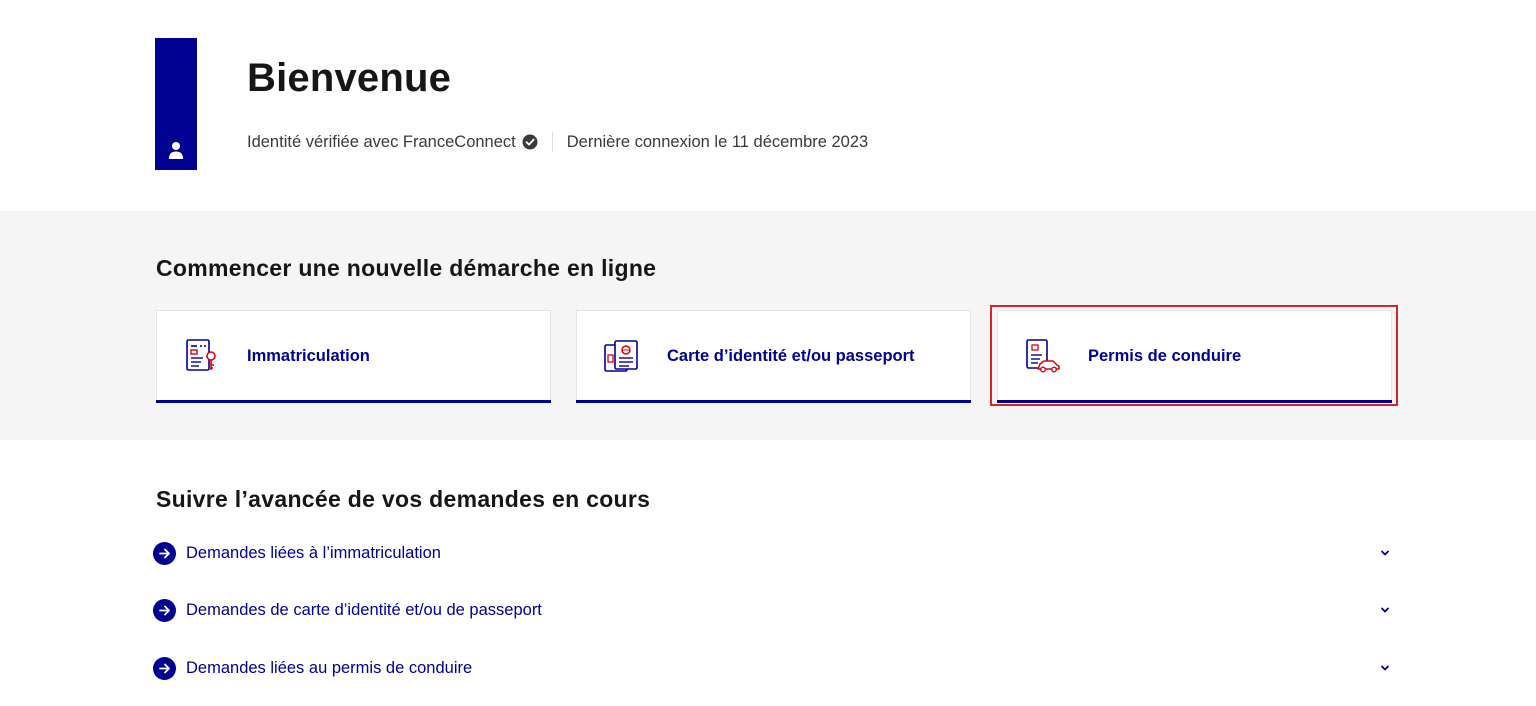  What do you see at coordinates (530, 142) in the screenshot?
I see `verified-check-icon` at bounding box center [530, 142].